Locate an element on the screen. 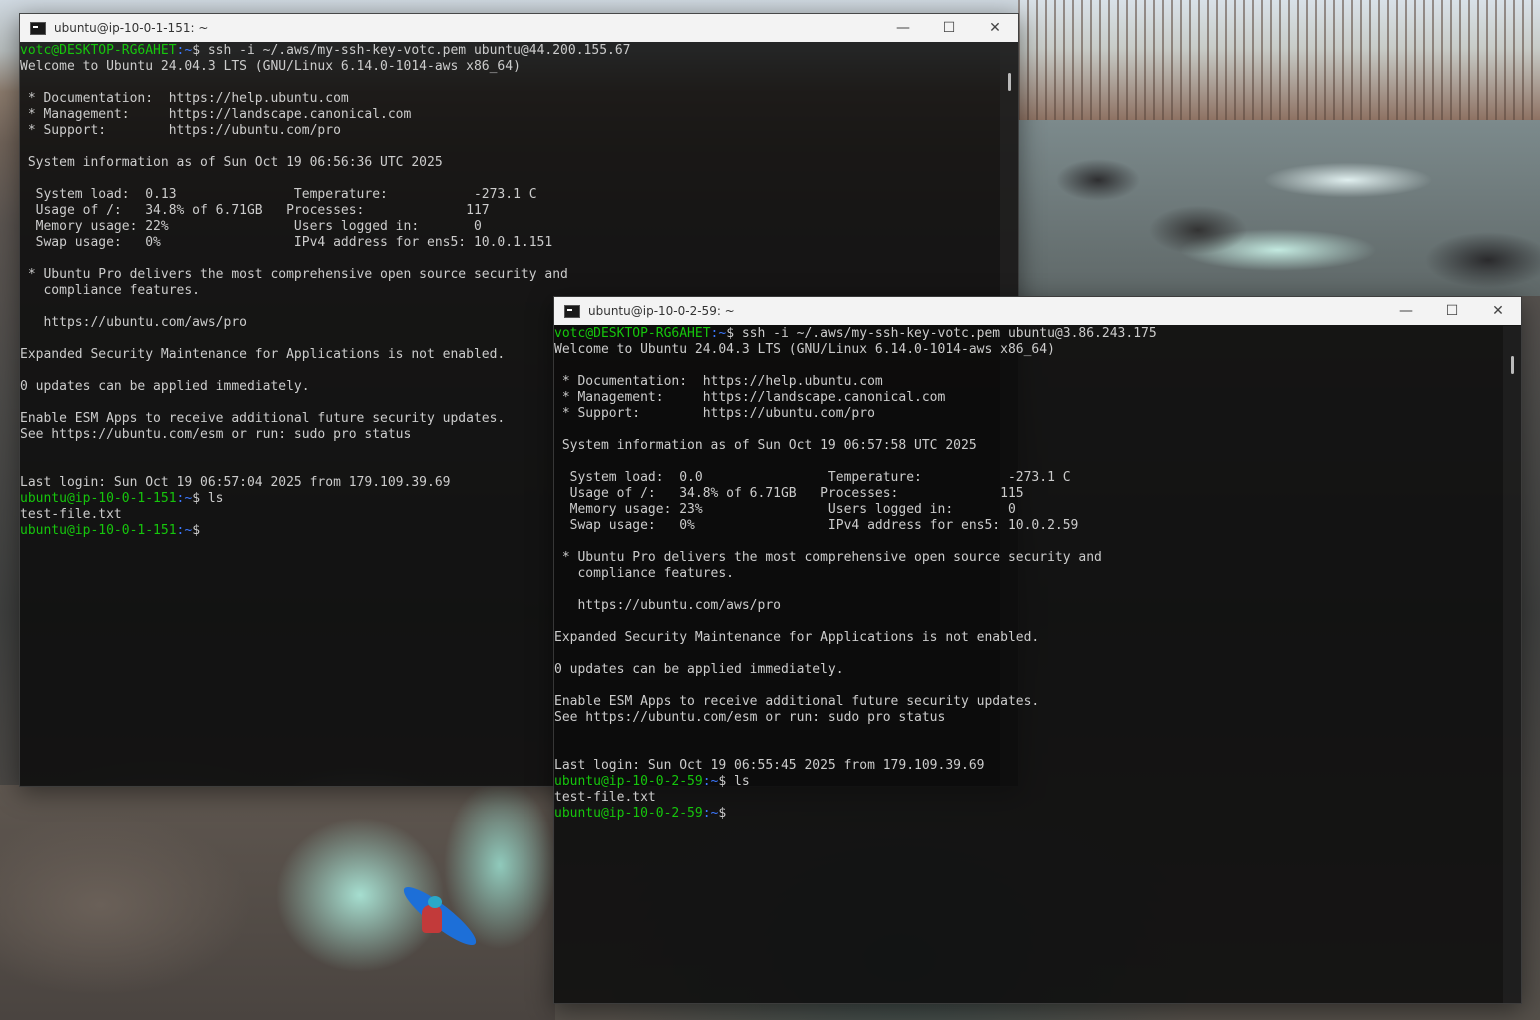  terminal-line: System load: 0.0 Temperature: -273.1 C is located at coordinates (812, 477).